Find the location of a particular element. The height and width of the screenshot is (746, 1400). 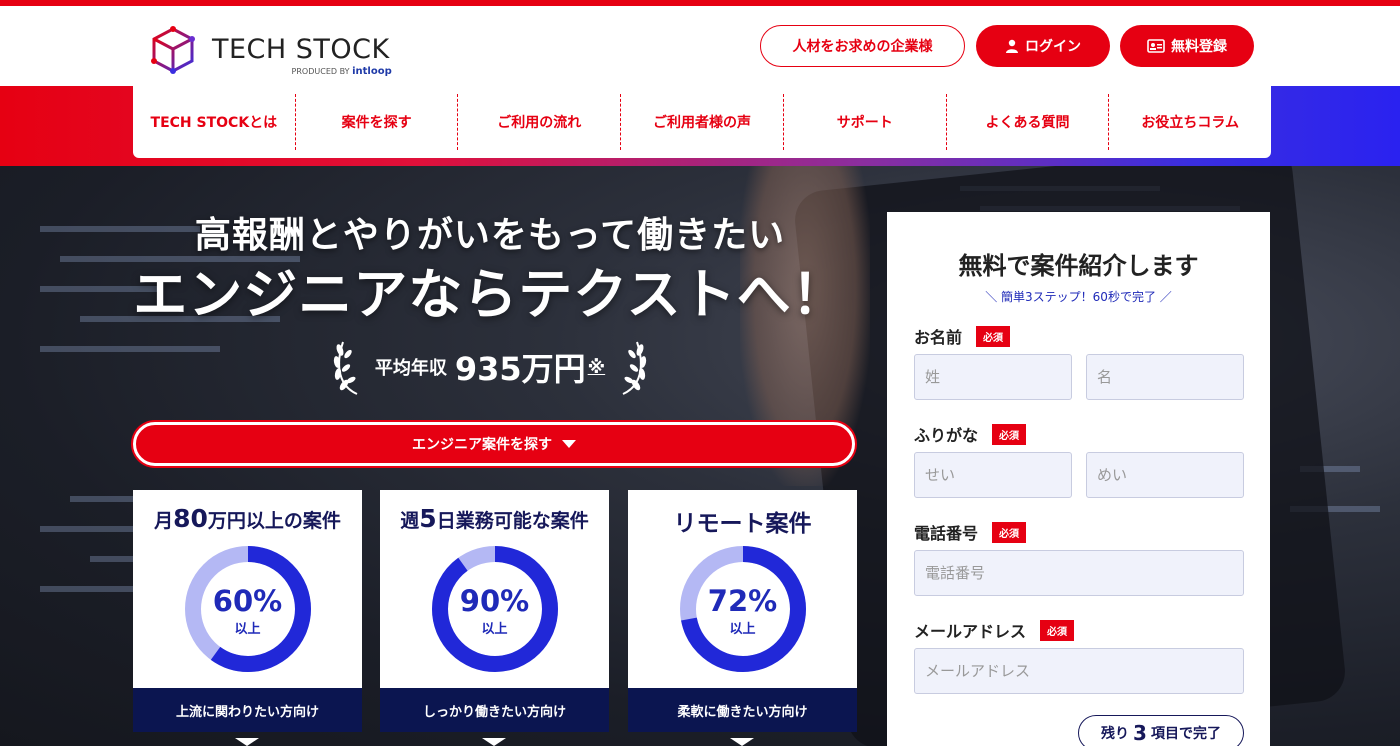

salary-note-mark: ※ is located at coordinates (597, 367).